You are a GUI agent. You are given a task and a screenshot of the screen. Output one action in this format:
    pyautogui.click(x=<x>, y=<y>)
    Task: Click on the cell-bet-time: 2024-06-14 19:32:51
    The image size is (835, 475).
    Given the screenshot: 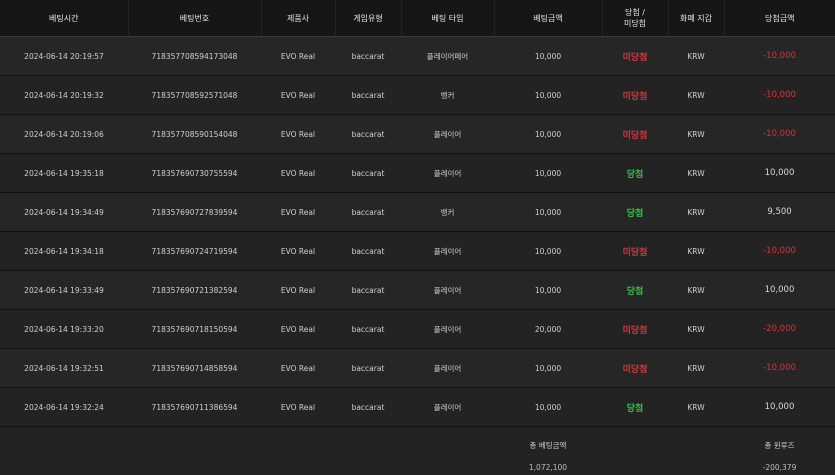 What is the action you would take?
    pyautogui.click(x=64, y=368)
    